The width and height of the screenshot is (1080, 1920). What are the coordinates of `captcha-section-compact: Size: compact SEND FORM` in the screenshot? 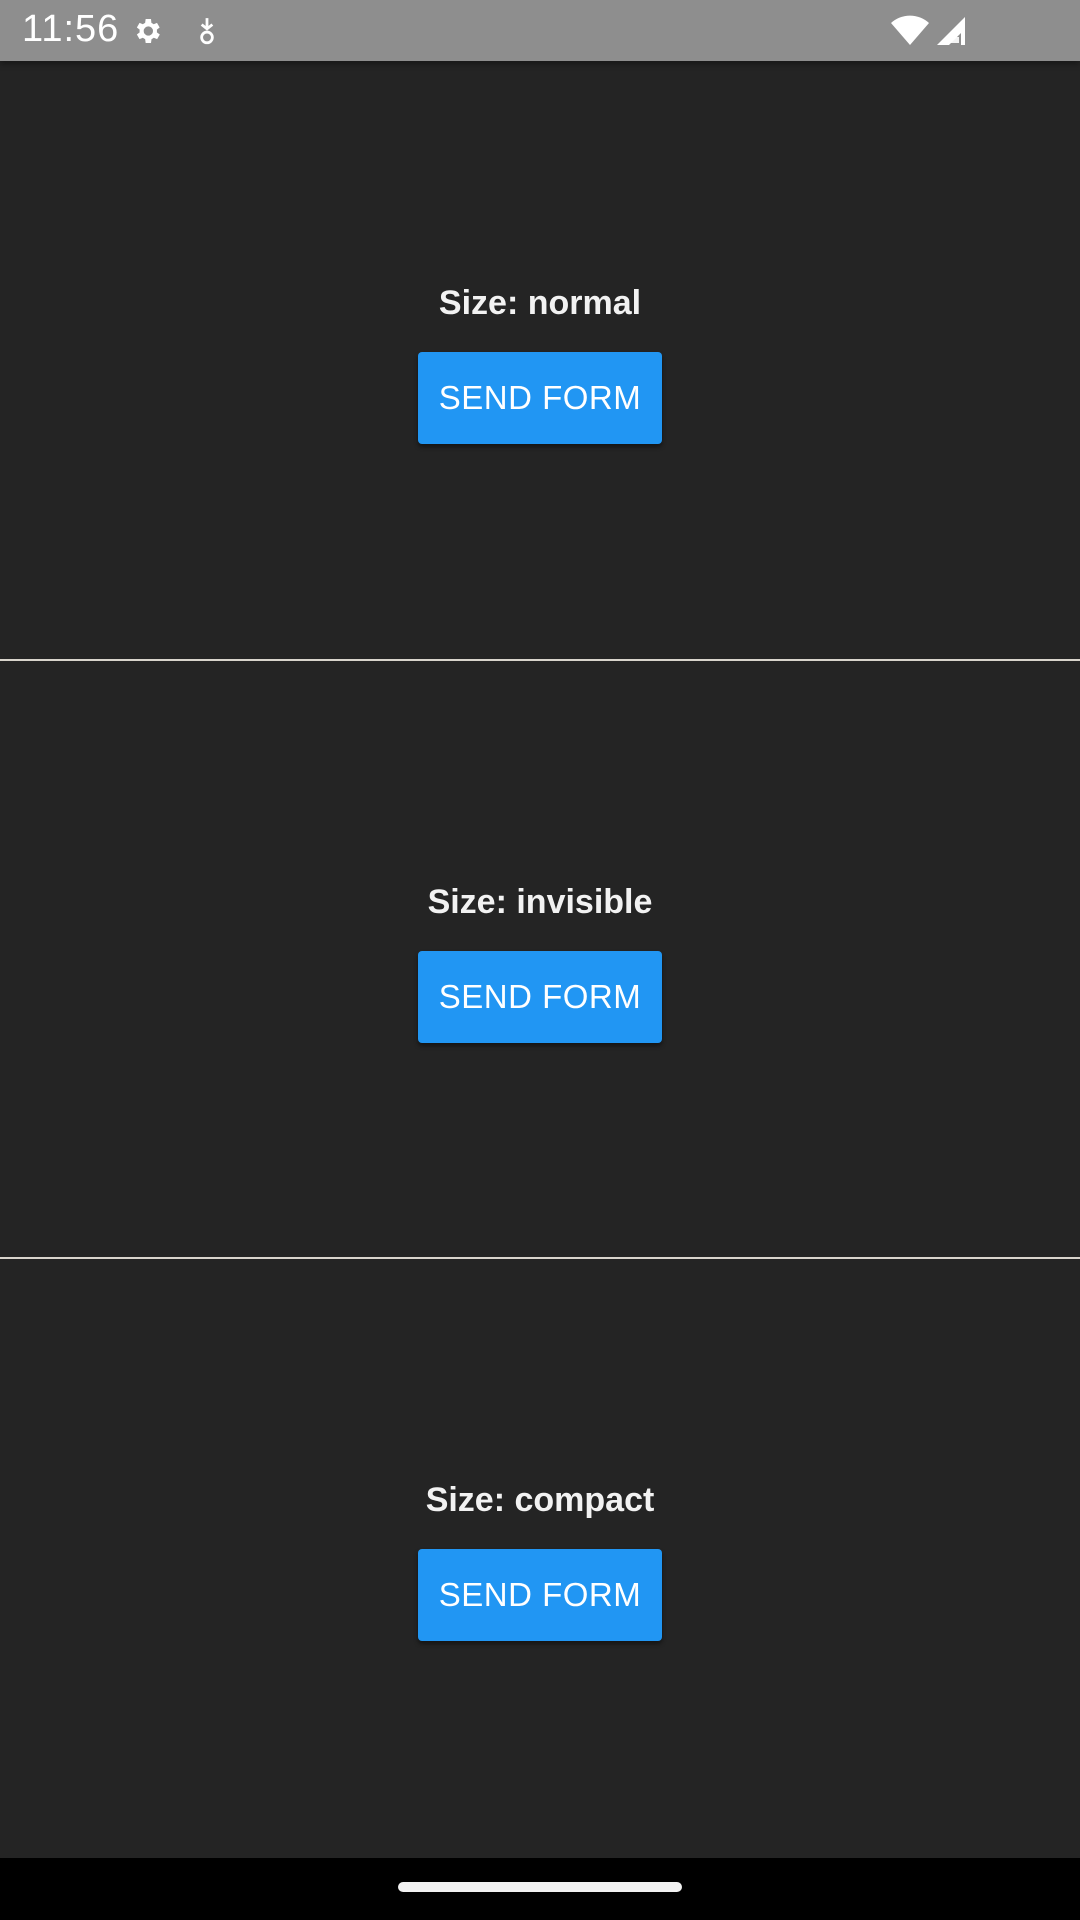 It's located at (540, 1559).